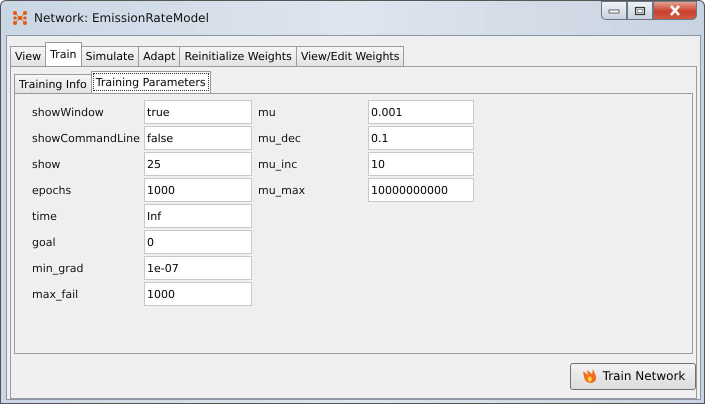 The width and height of the screenshot is (705, 406). I want to click on parameter-field: 1e-07, so click(198, 268).